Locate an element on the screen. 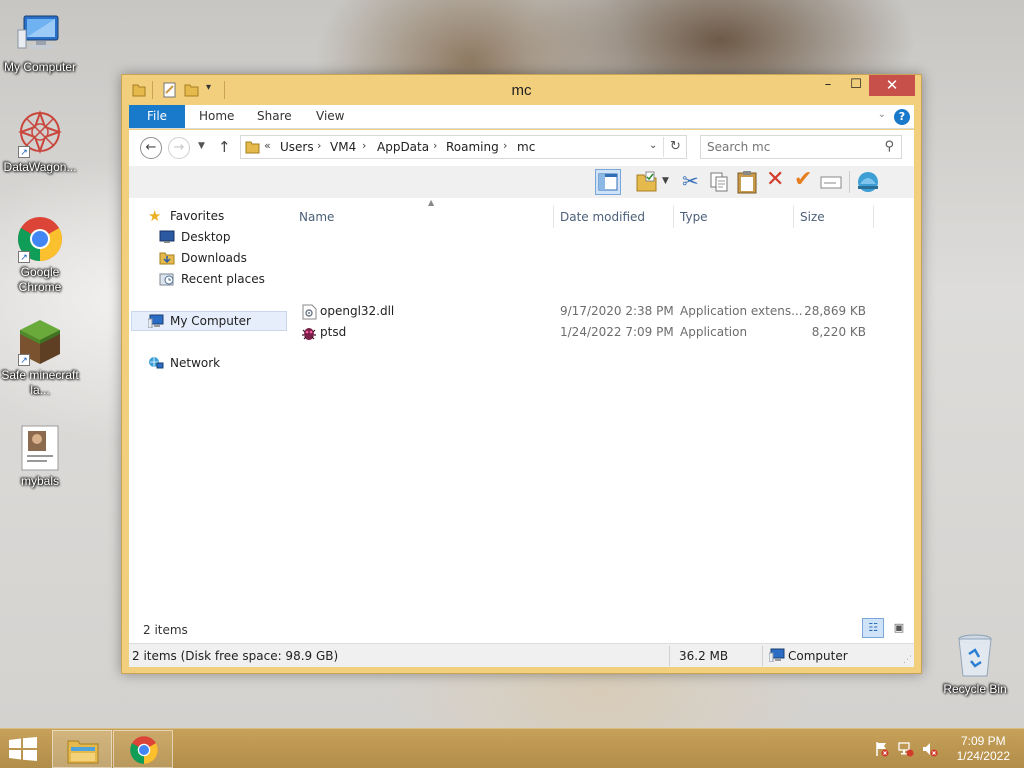 This screenshot has width=1024, height=768. column-header-name: Name is located at coordinates (316, 217).